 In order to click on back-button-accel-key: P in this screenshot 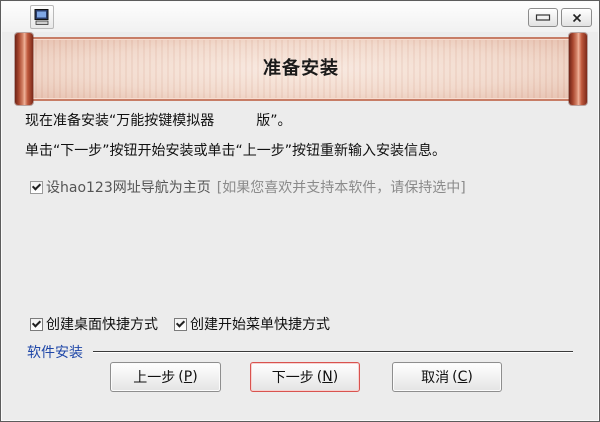, I will do `click(188, 377)`.